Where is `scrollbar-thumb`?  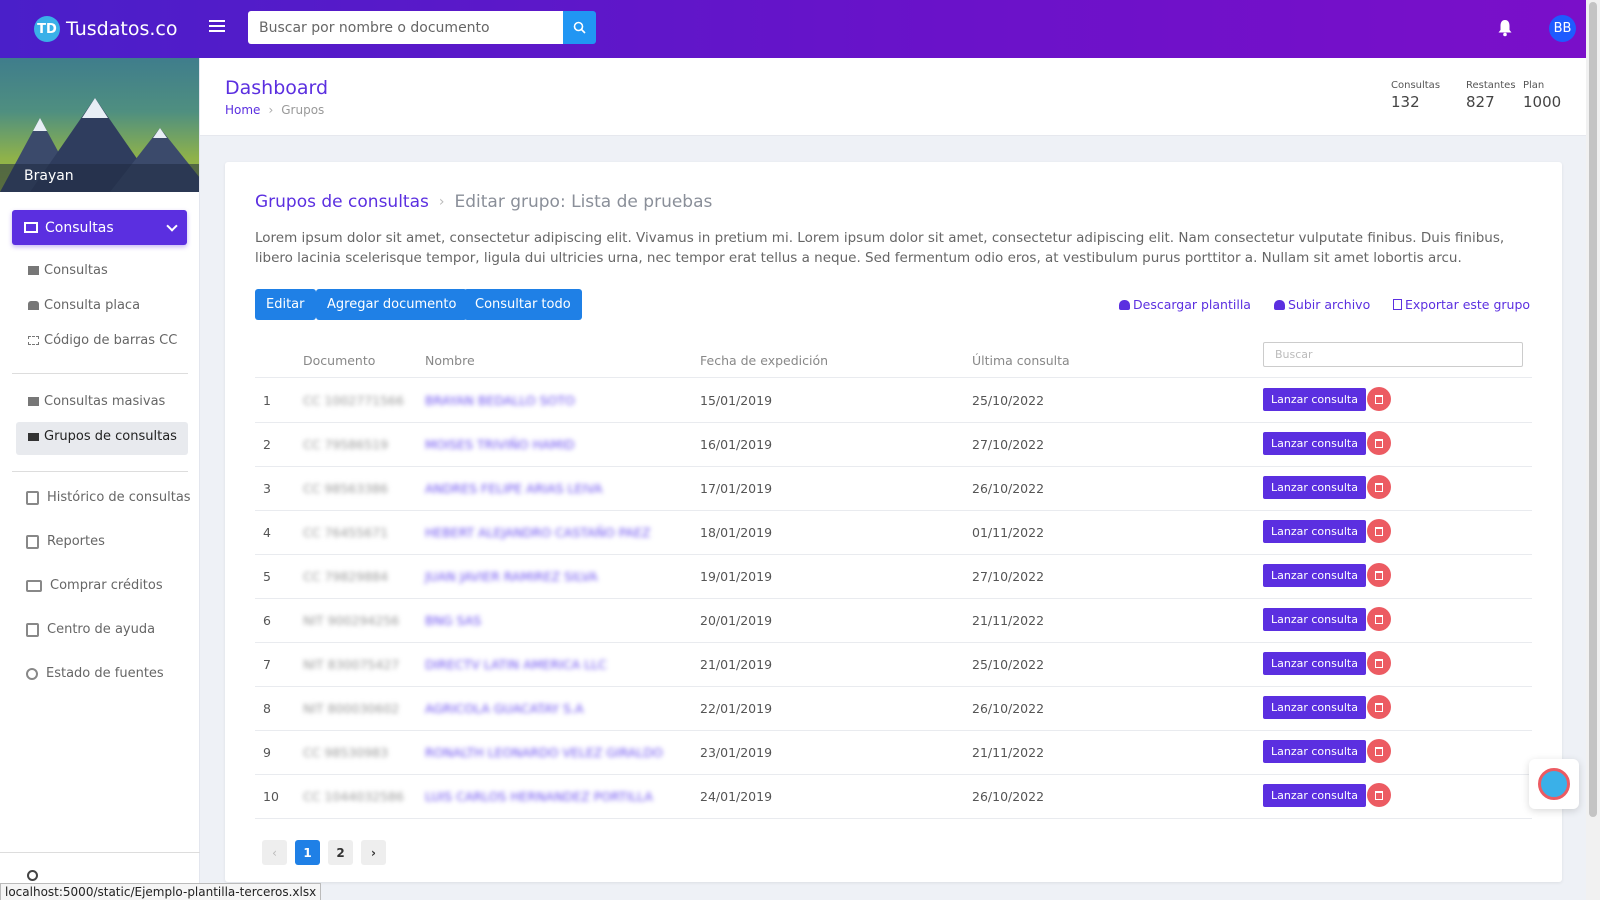
scrollbar-thumb is located at coordinates (1593, 409).